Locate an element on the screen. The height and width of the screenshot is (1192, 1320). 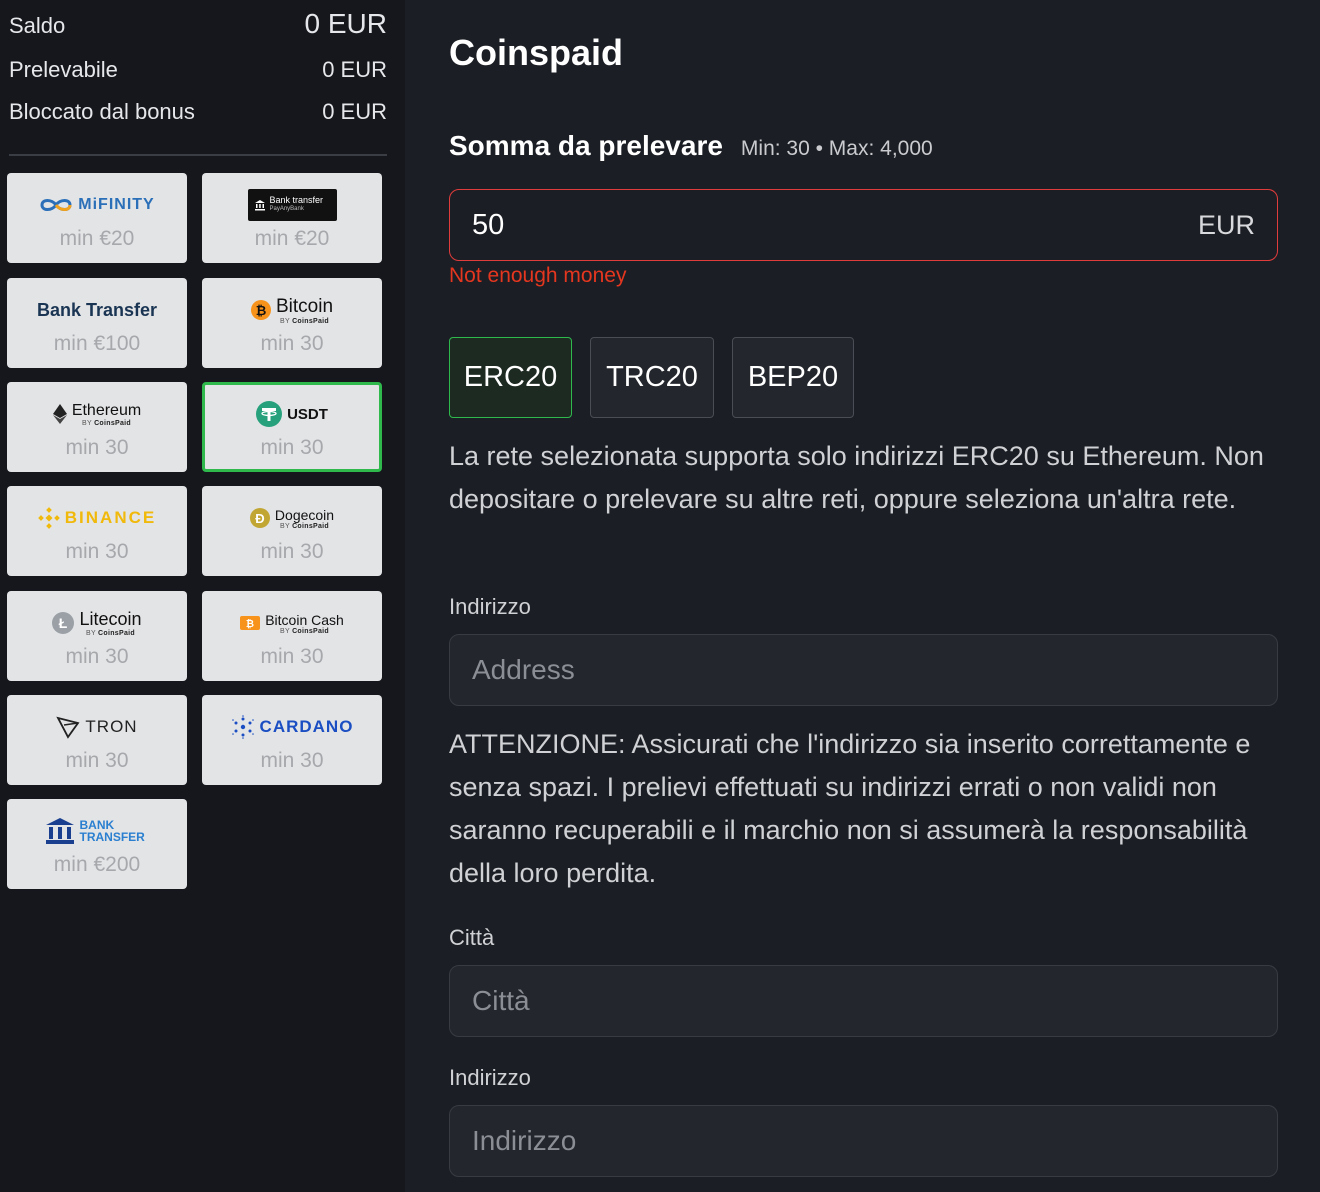
method-sub: PayAnyBank is located at coordinates (286, 209).